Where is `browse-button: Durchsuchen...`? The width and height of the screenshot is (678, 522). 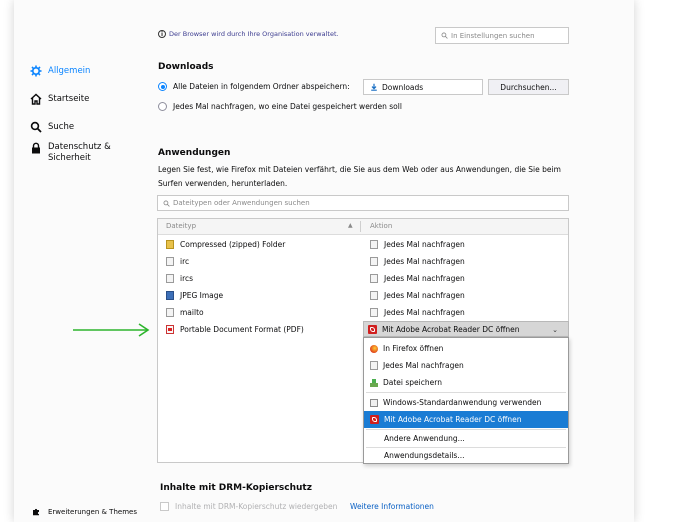 browse-button: Durchsuchen... is located at coordinates (528, 87).